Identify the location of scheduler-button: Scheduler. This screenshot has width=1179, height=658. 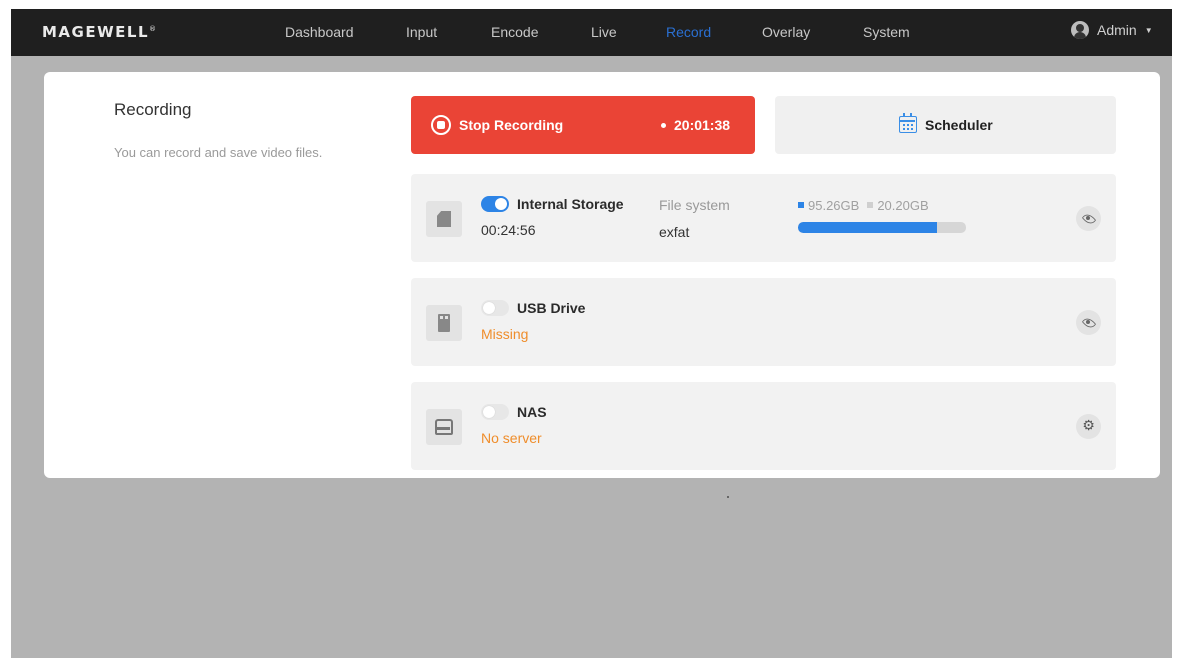
(945, 125).